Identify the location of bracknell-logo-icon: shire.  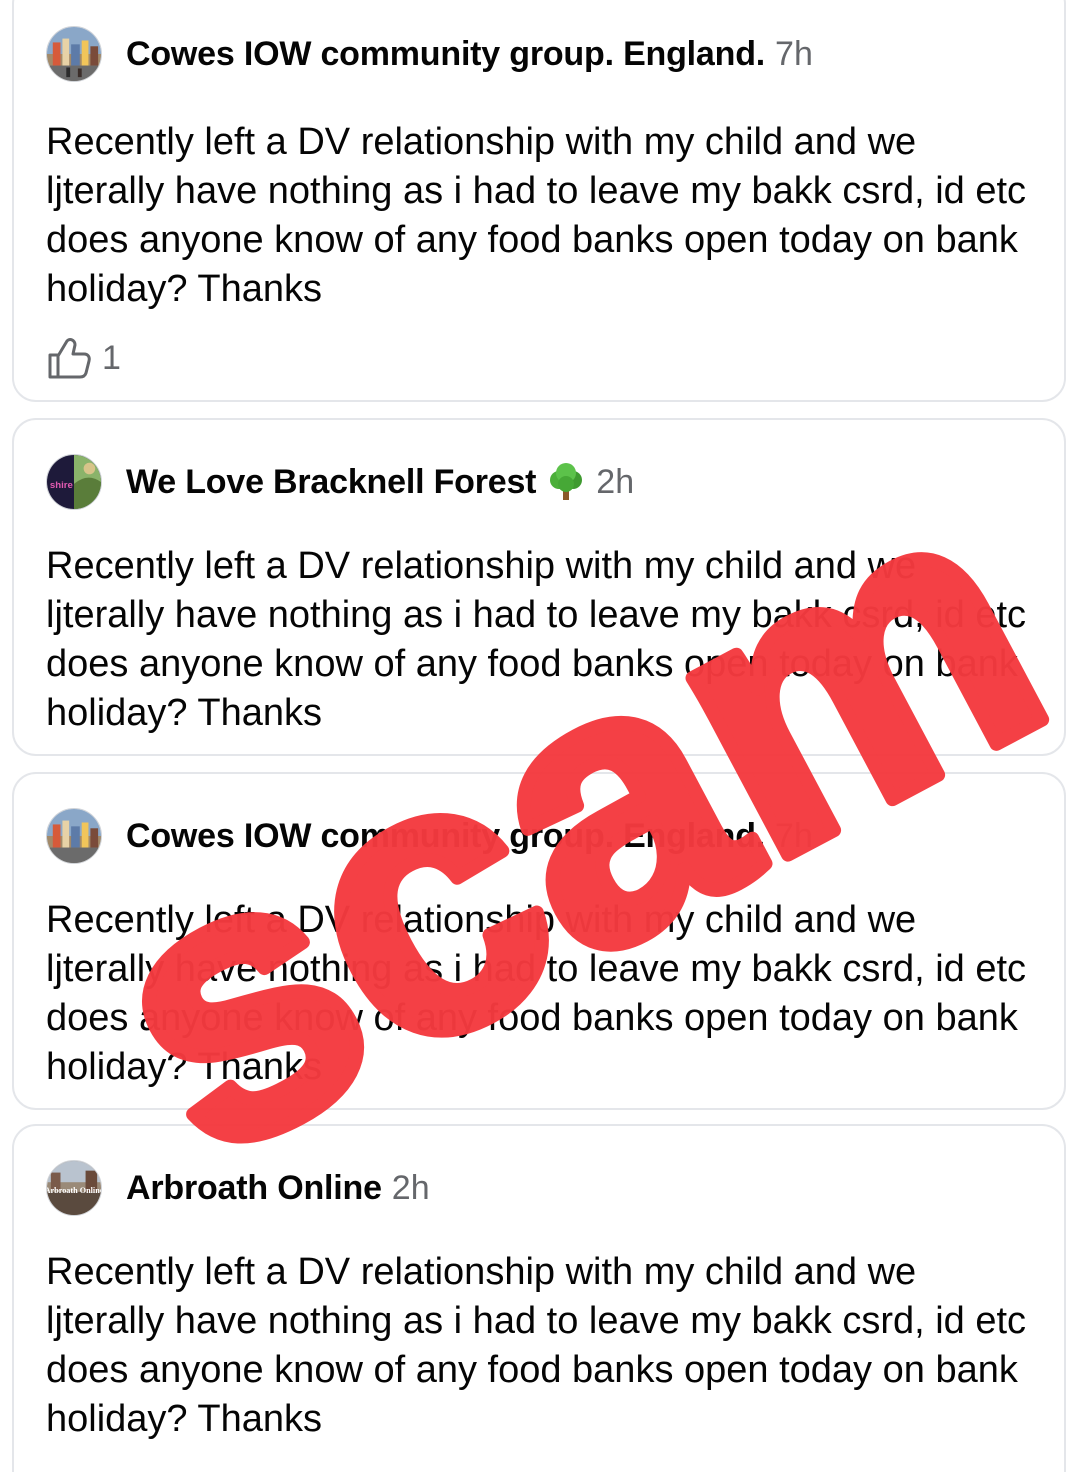
(74, 482).